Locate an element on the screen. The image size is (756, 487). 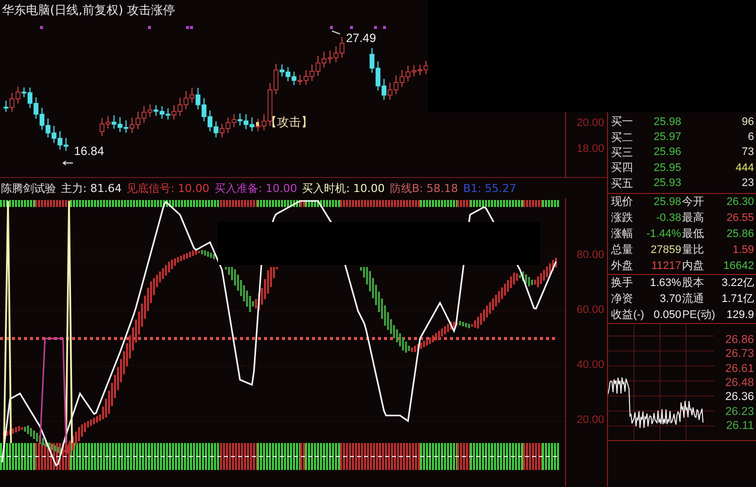
stat-value: 0.050 is located at coordinates (667, 314).